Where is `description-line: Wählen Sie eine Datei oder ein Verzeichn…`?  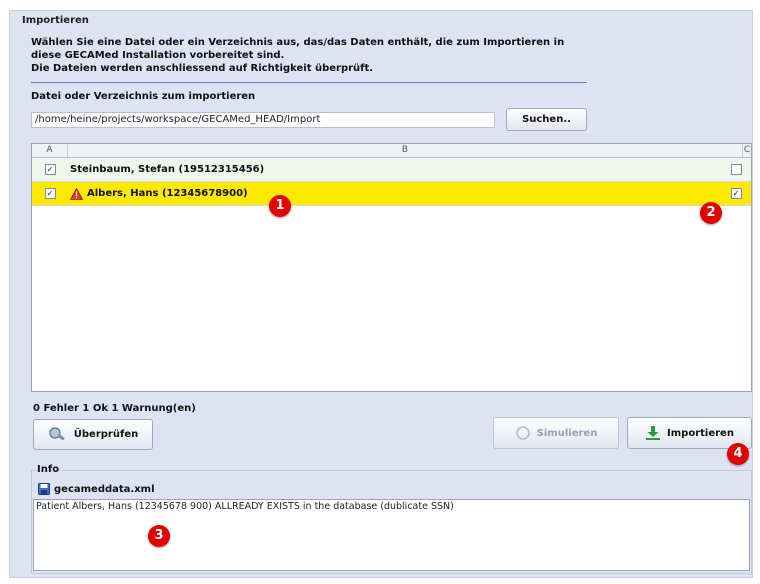 description-line: Wählen Sie eine Datei oder ein Verzeichn… is located at coordinates (298, 42).